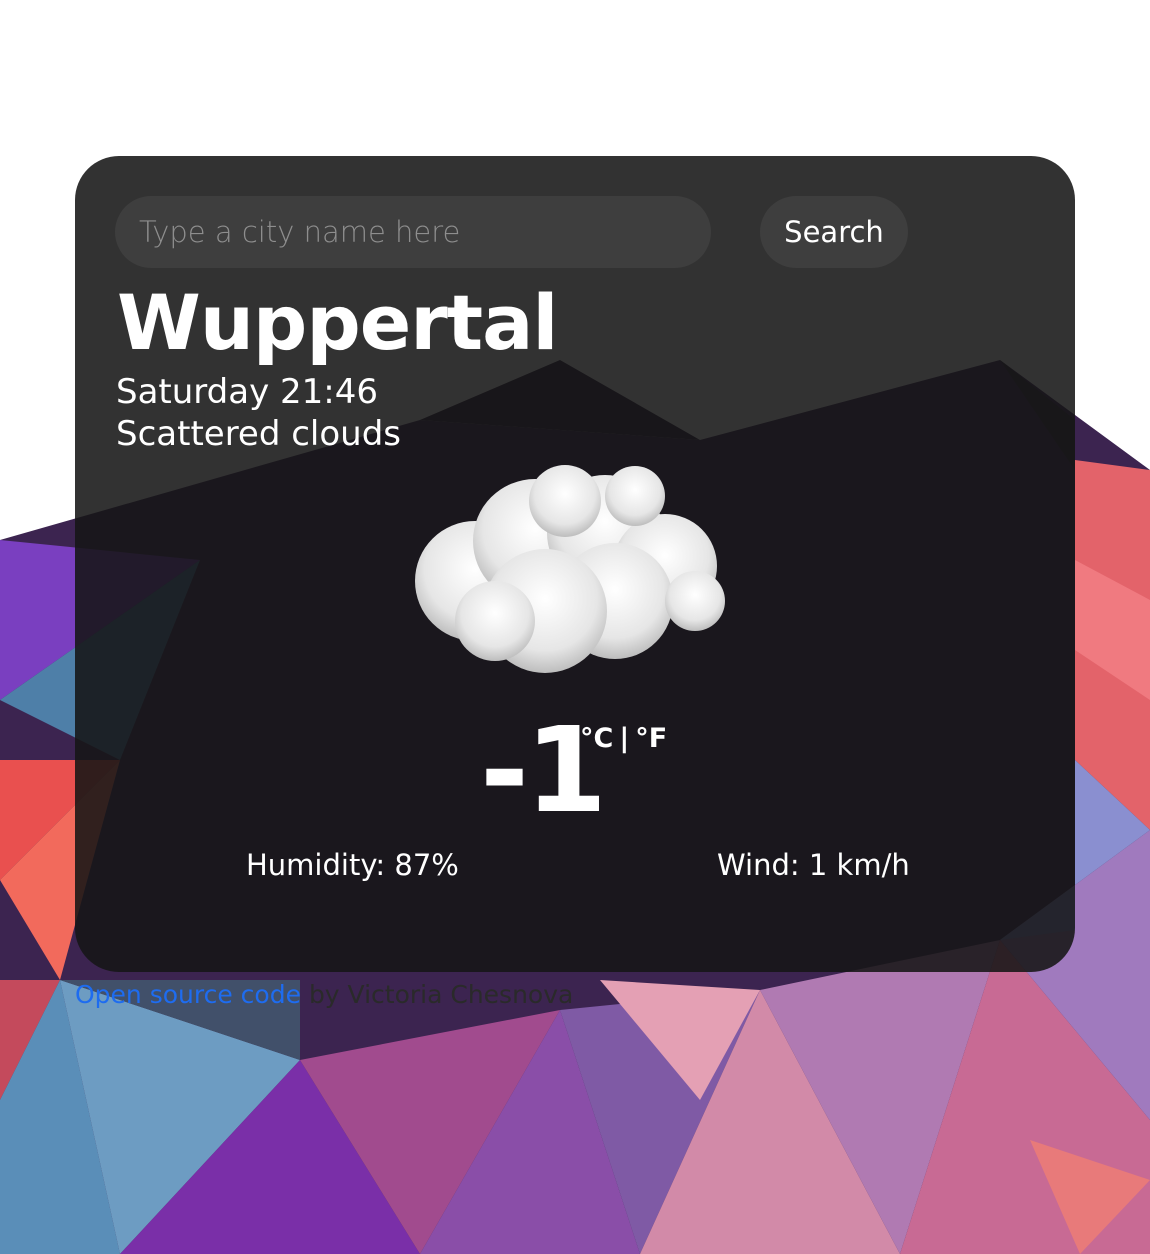 Image resolution: width=1150 pixels, height=1254 pixels. Describe the element at coordinates (596, 738) in the screenshot. I see `celsius-link: °C` at that location.